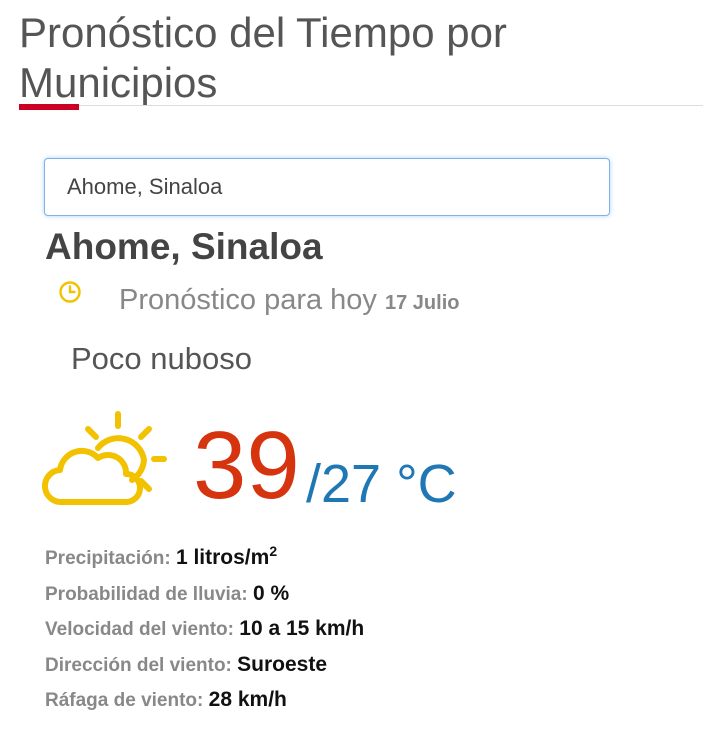  I want to click on wind-gust-value: 28 km/h, so click(247, 699).